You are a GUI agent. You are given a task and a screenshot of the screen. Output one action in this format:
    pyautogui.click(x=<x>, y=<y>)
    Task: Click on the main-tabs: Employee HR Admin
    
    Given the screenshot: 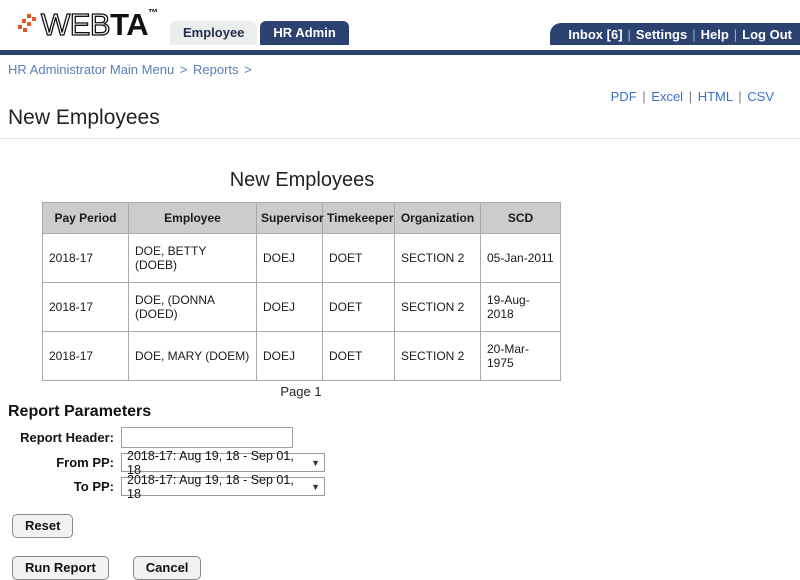 What is the action you would take?
    pyautogui.click(x=259, y=33)
    